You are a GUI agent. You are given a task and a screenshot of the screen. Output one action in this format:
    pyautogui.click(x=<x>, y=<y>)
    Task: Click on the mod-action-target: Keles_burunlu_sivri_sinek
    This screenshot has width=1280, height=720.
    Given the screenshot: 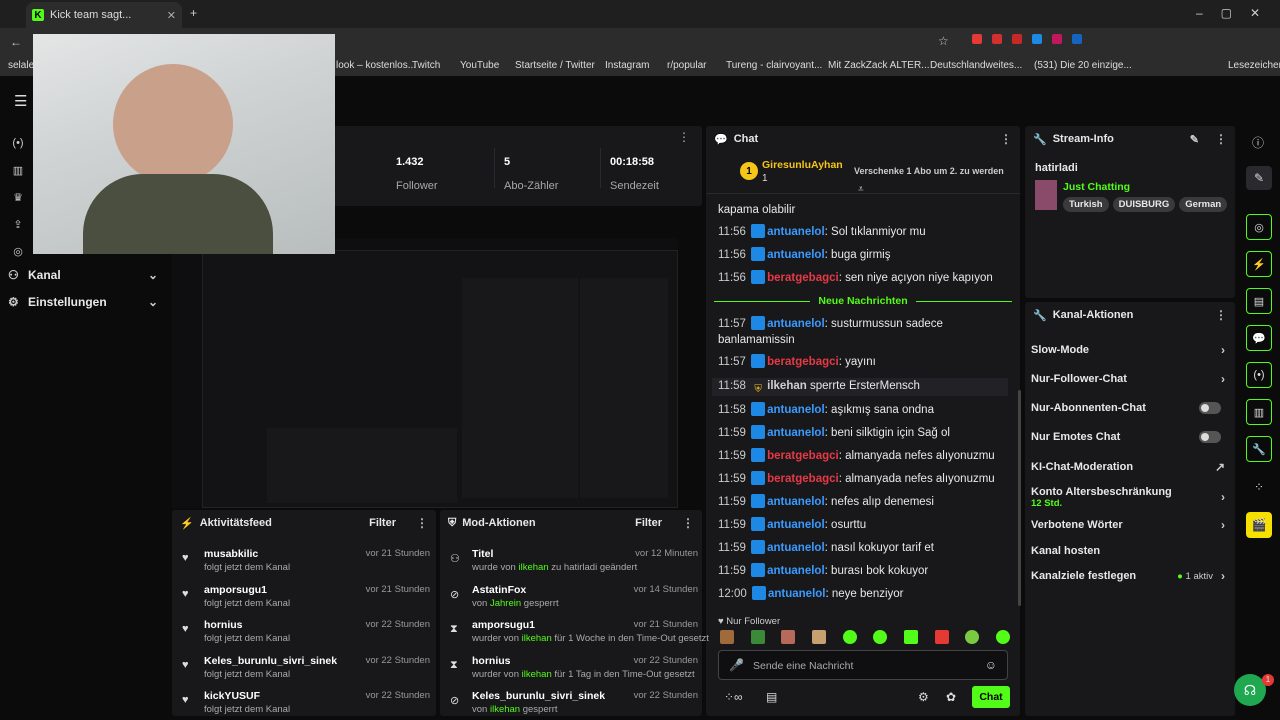 What is the action you would take?
    pyautogui.click(x=538, y=696)
    